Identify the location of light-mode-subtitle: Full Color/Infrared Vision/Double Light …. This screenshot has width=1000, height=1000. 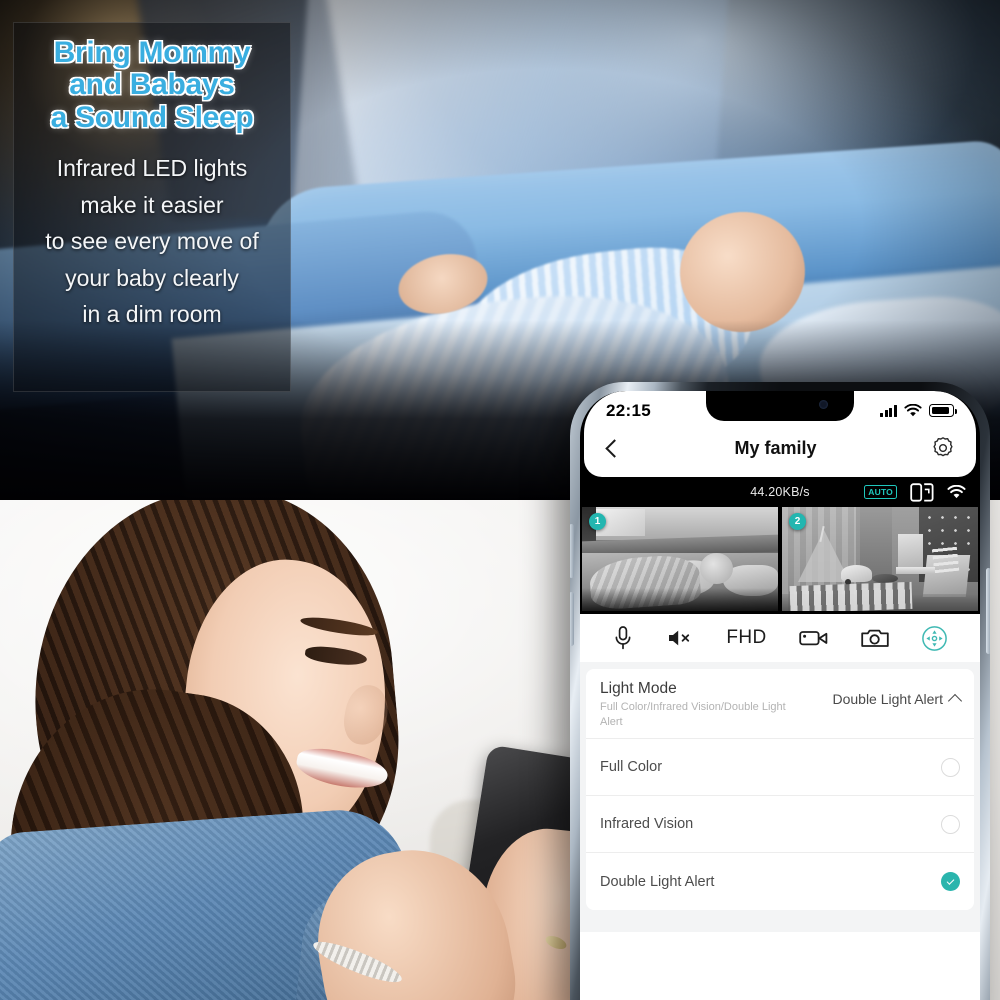
(693, 714).